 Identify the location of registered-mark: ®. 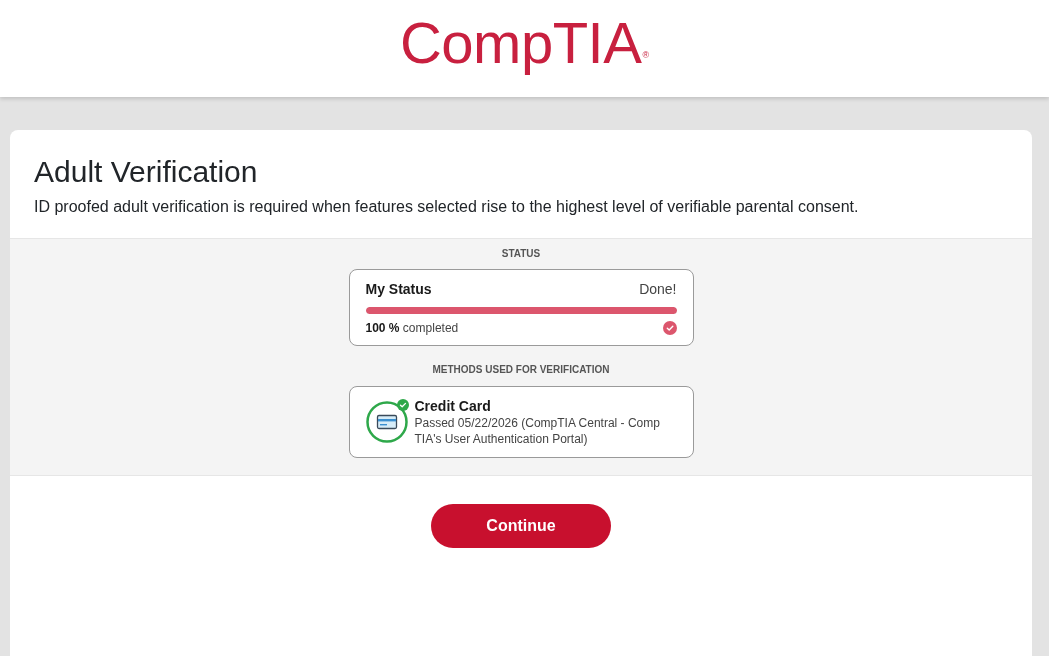
(646, 55).